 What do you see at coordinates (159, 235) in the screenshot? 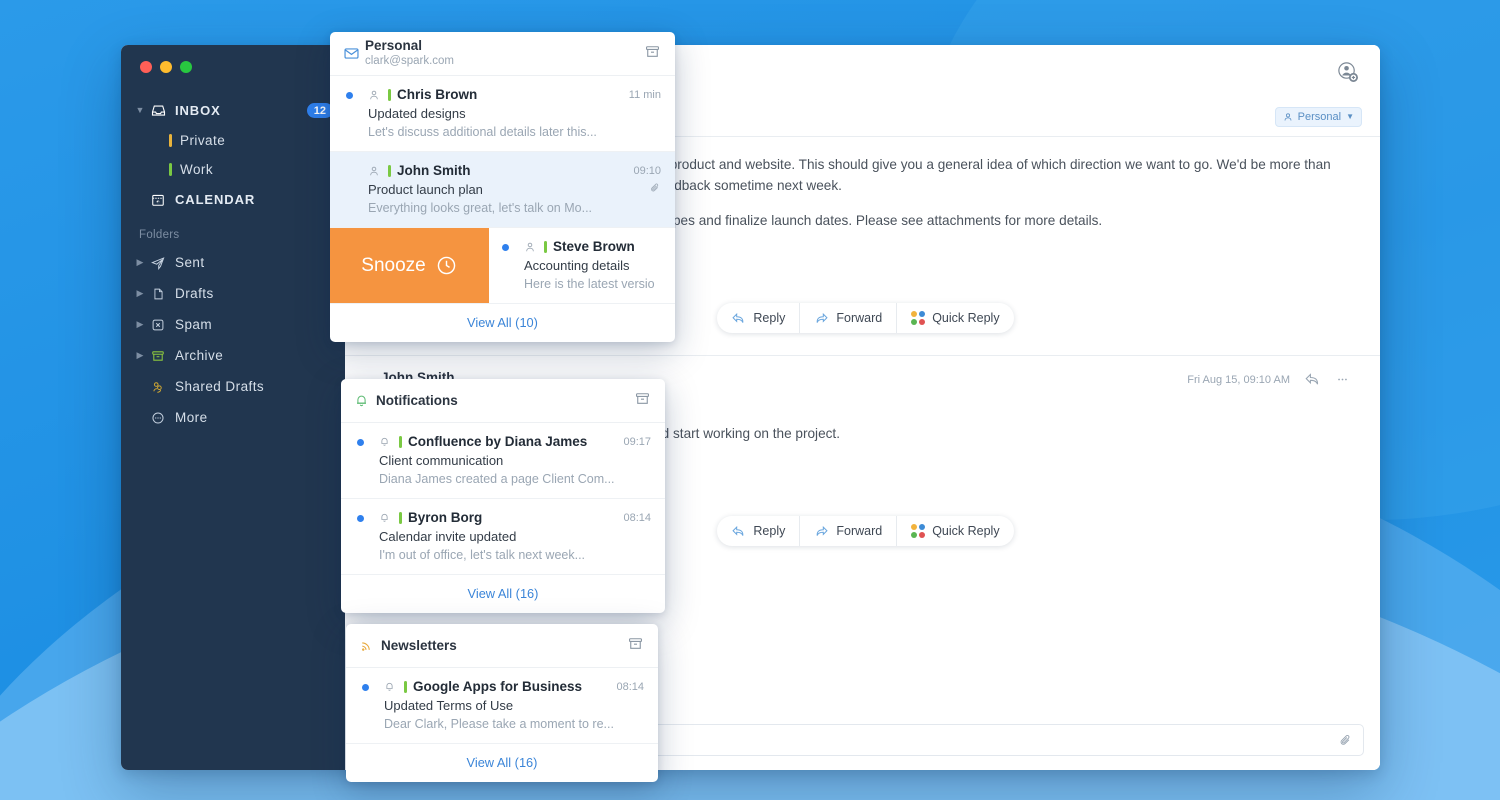
I see `folders-section-title: Folders` at bounding box center [159, 235].